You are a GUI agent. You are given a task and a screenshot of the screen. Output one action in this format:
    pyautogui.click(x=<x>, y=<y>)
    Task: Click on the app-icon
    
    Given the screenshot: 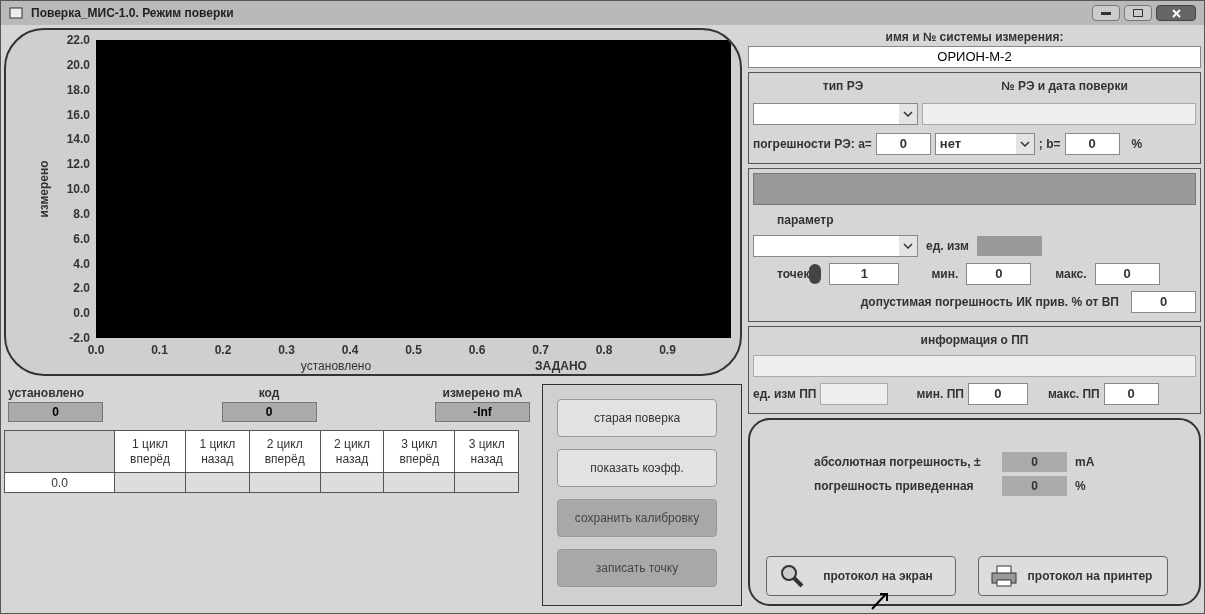 What is the action you would take?
    pyautogui.click(x=16, y=13)
    